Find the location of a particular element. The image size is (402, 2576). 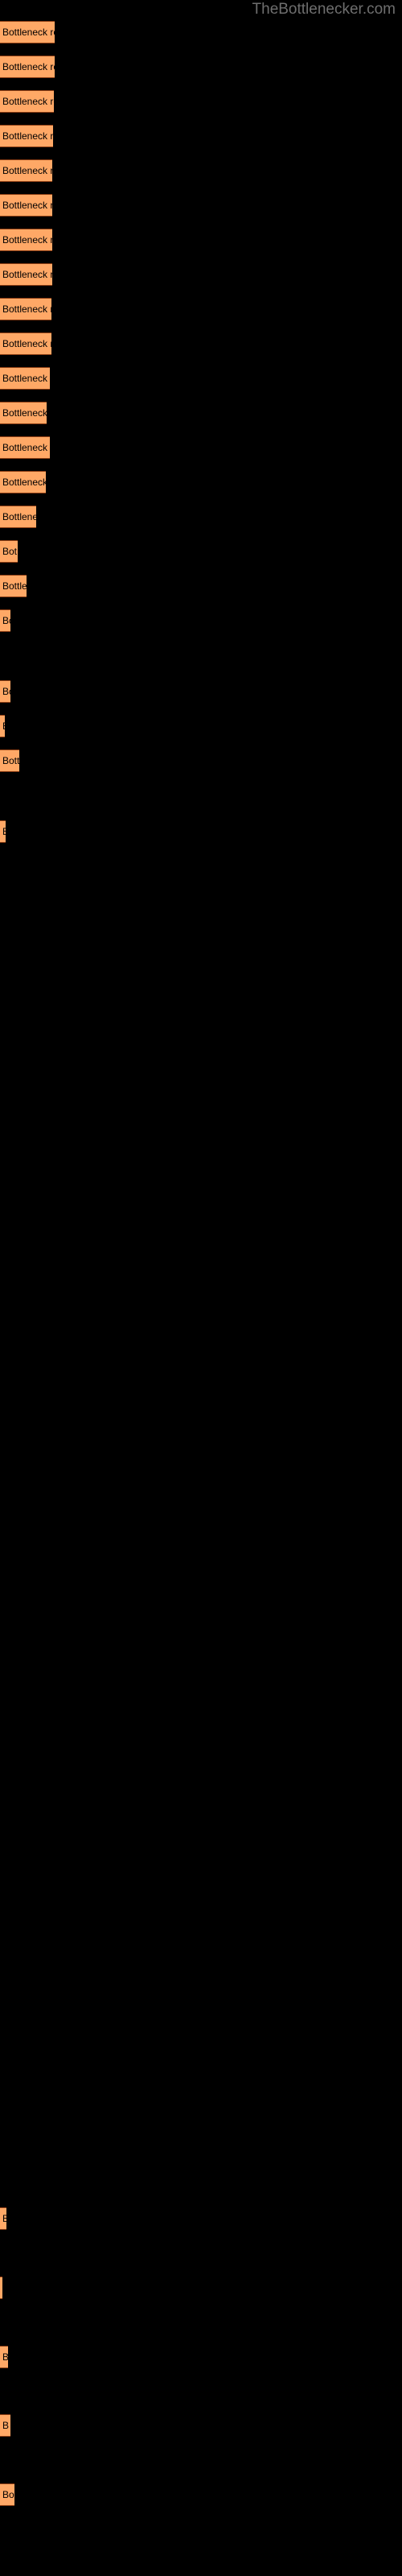

bar-12: Bottleneck re is located at coordinates (23, 413).